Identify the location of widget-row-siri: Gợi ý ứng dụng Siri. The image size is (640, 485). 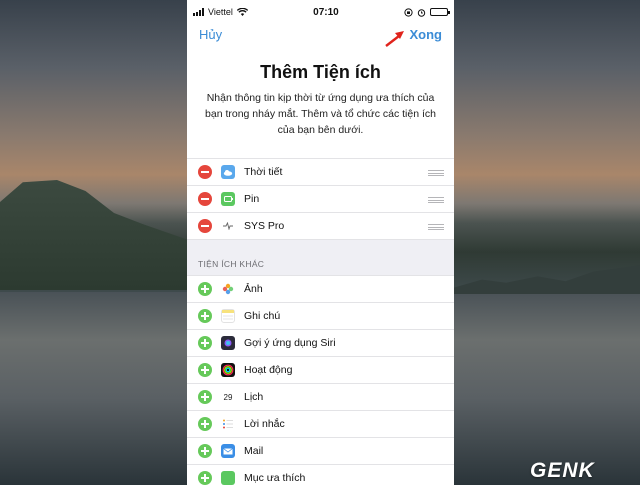
(320, 343).